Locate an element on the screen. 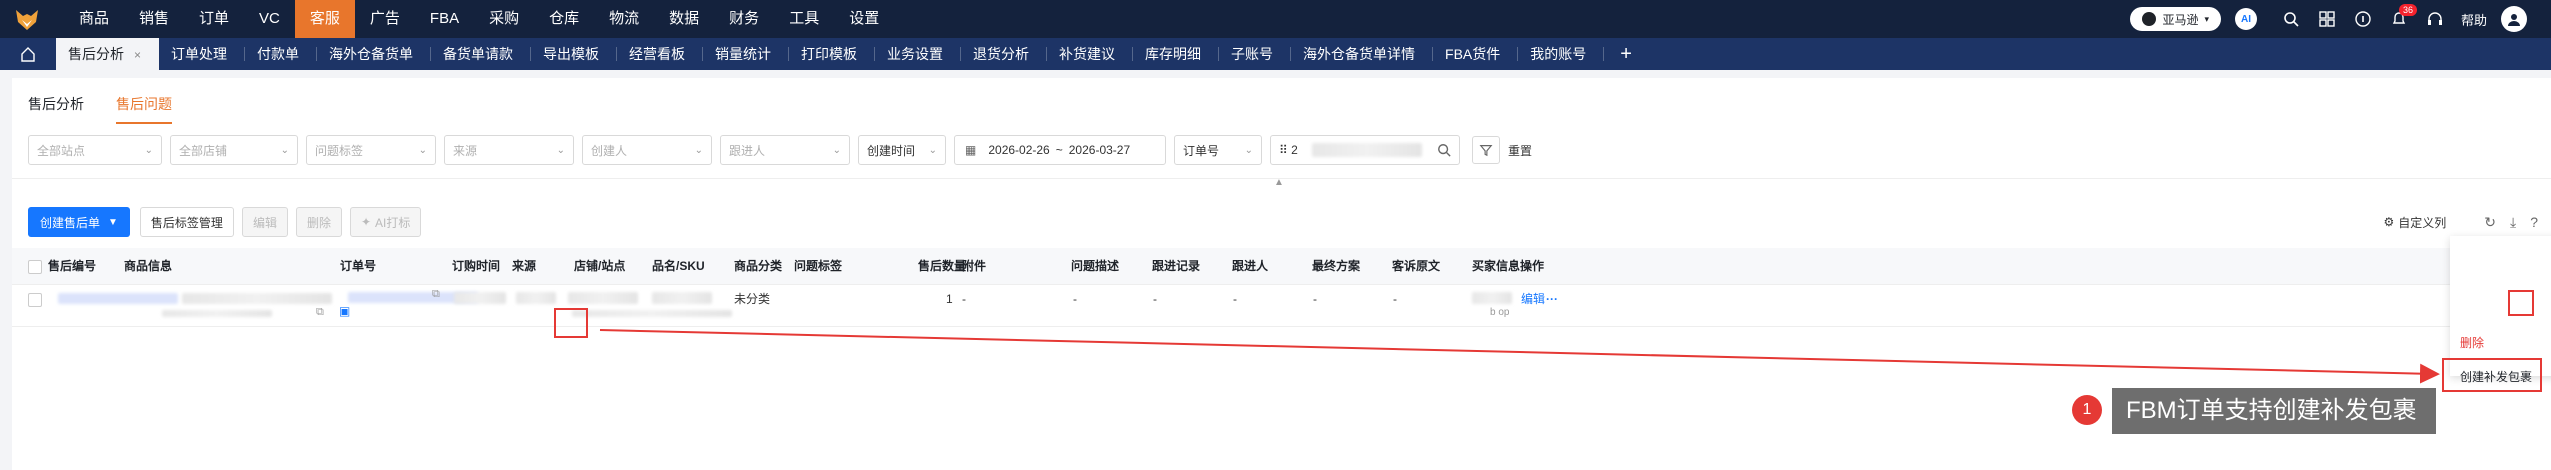 The width and height of the screenshot is (2551, 470). nav-item: 销售 is located at coordinates (154, 19).